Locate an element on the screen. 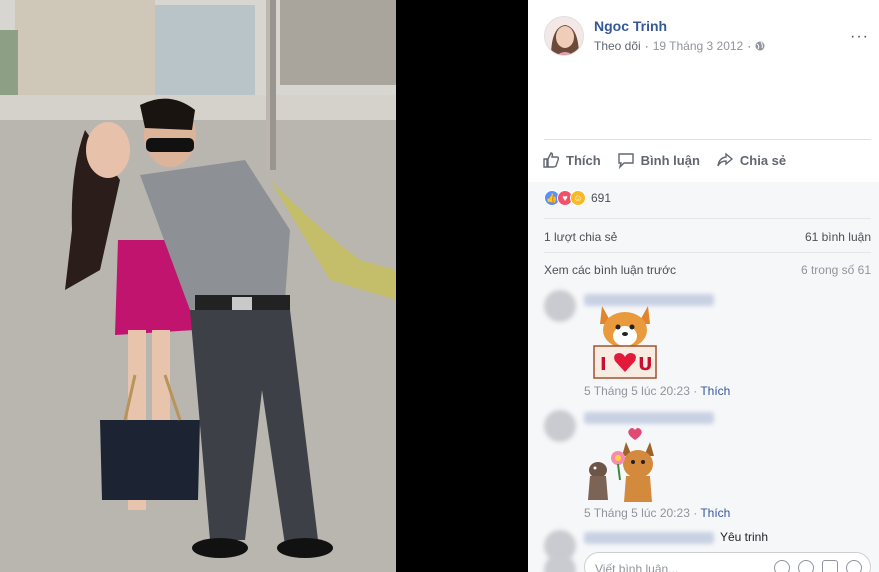 The width and height of the screenshot is (879, 572). globe-icon is located at coordinates (760, 46).